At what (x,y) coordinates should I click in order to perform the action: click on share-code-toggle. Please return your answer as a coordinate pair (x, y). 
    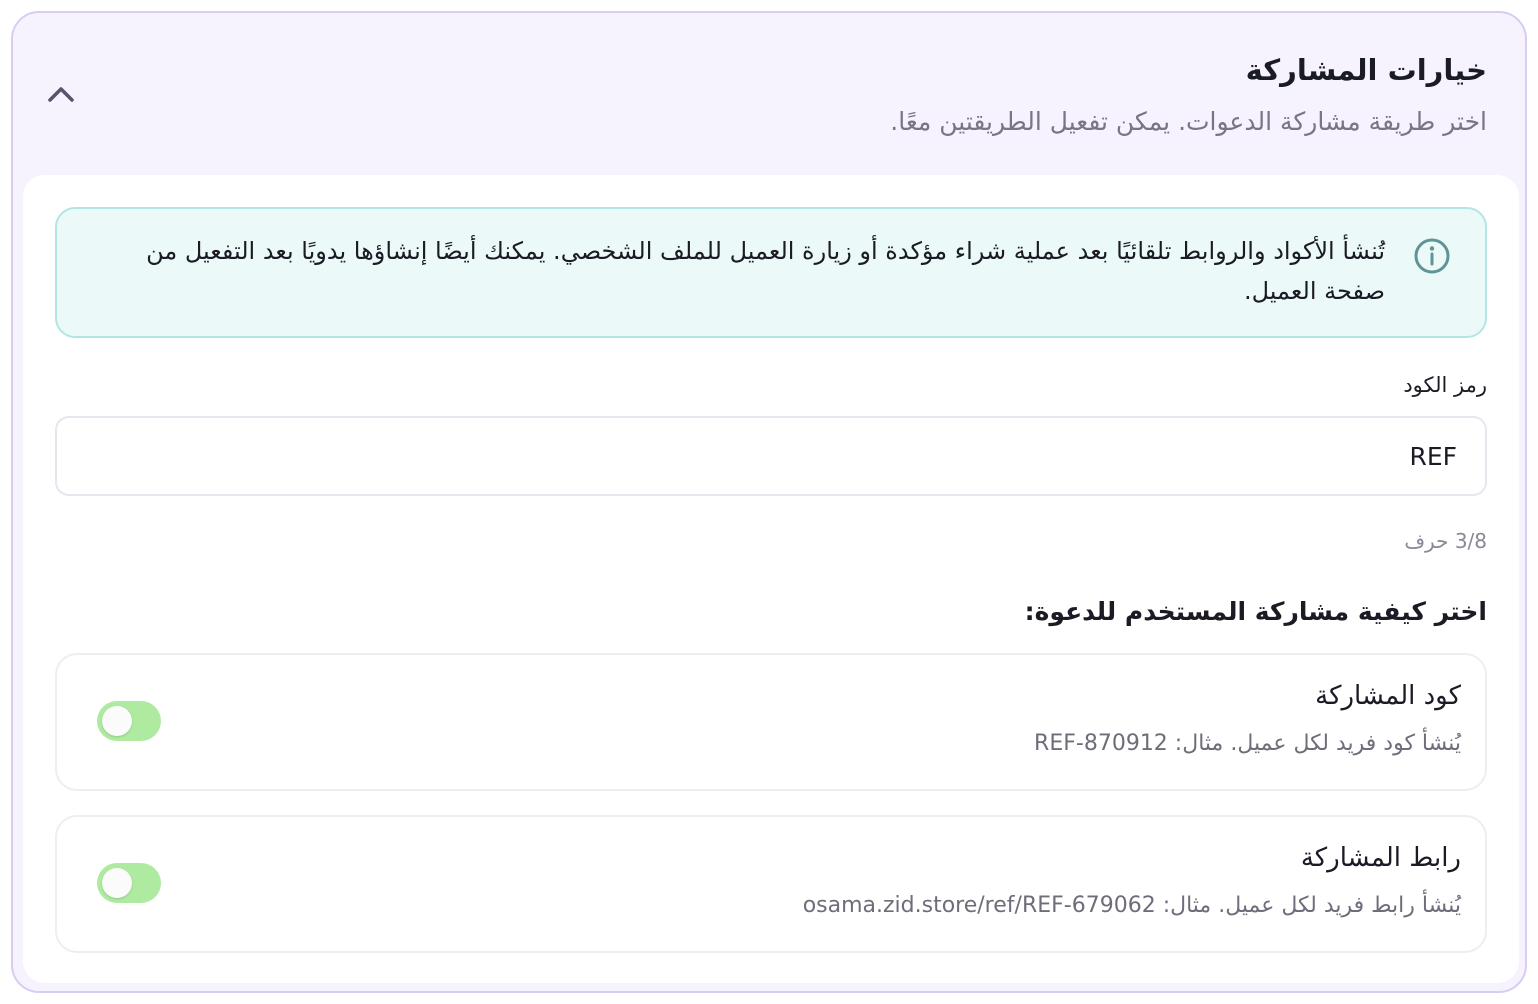
    Looking at the image, I should click on (129, 721).